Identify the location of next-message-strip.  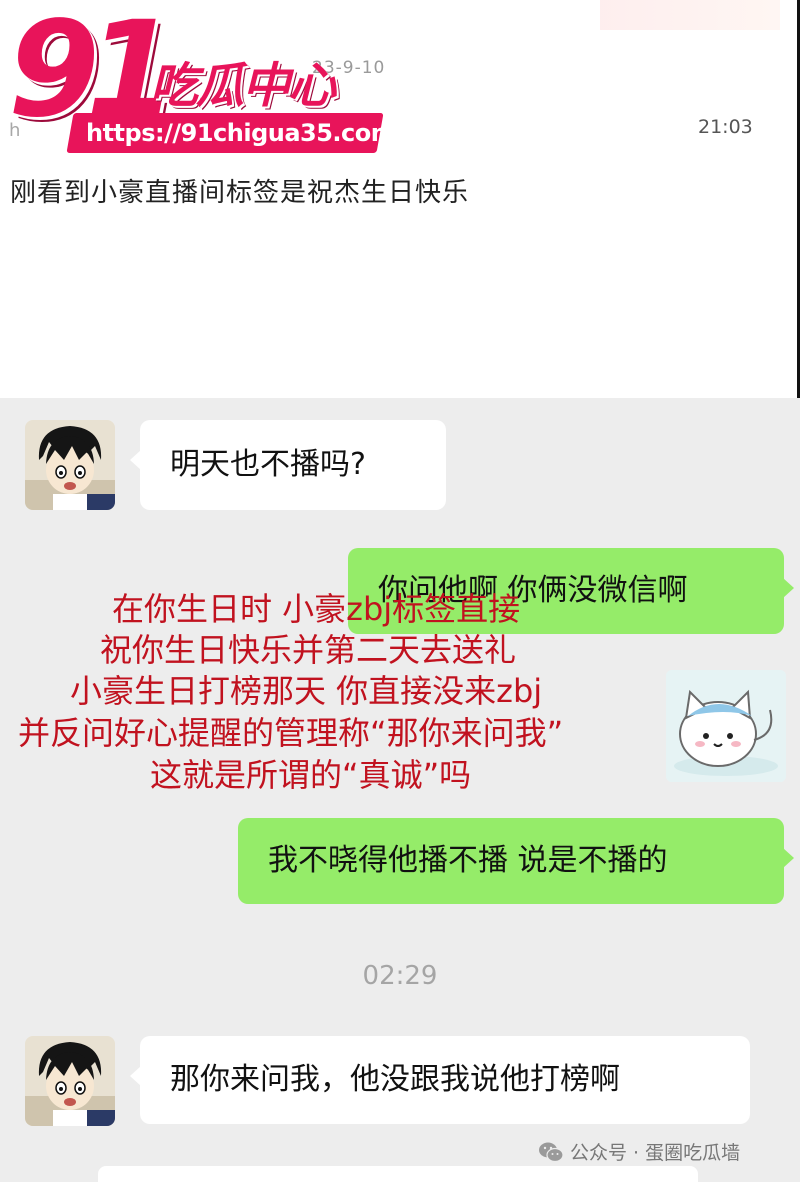
(398, 1174).